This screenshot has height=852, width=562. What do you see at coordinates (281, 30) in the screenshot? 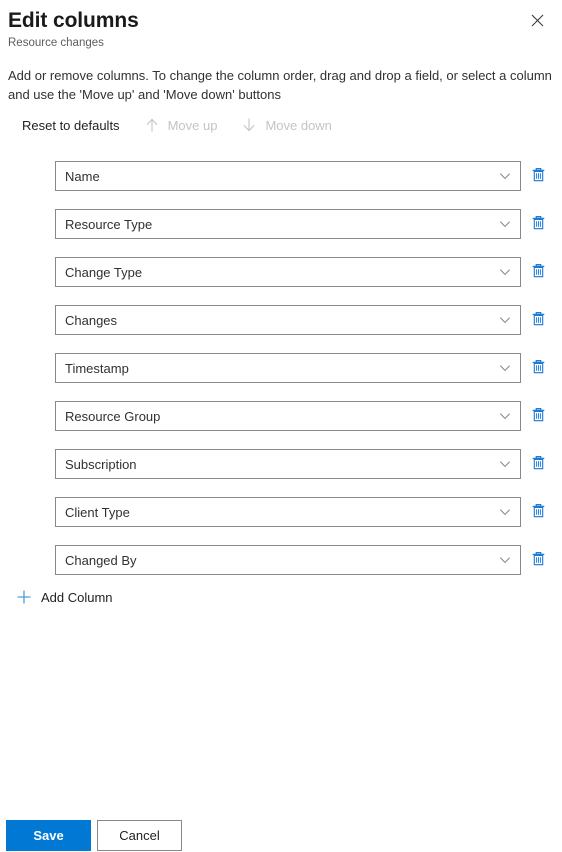
I see `dialog-header: Edit columns Resource changes` at bounding box center [281, 30].